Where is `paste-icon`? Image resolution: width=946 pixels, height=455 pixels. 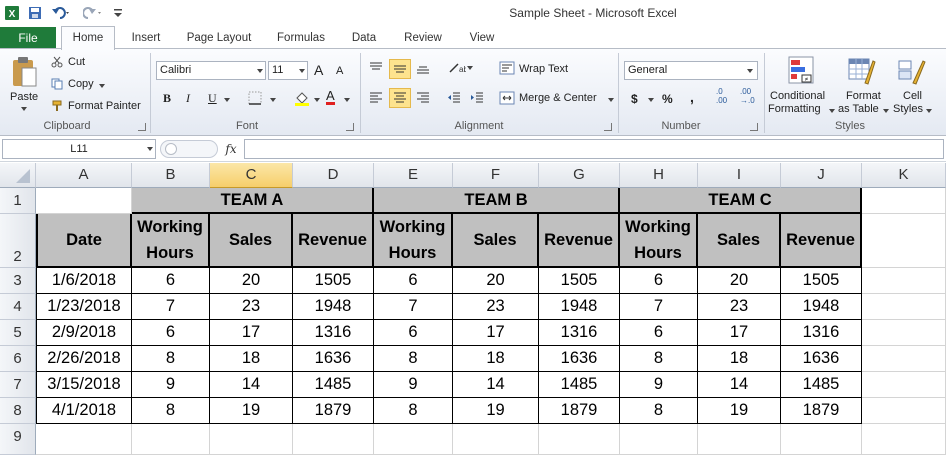 paste-icon is located at coordinates (24, 72).